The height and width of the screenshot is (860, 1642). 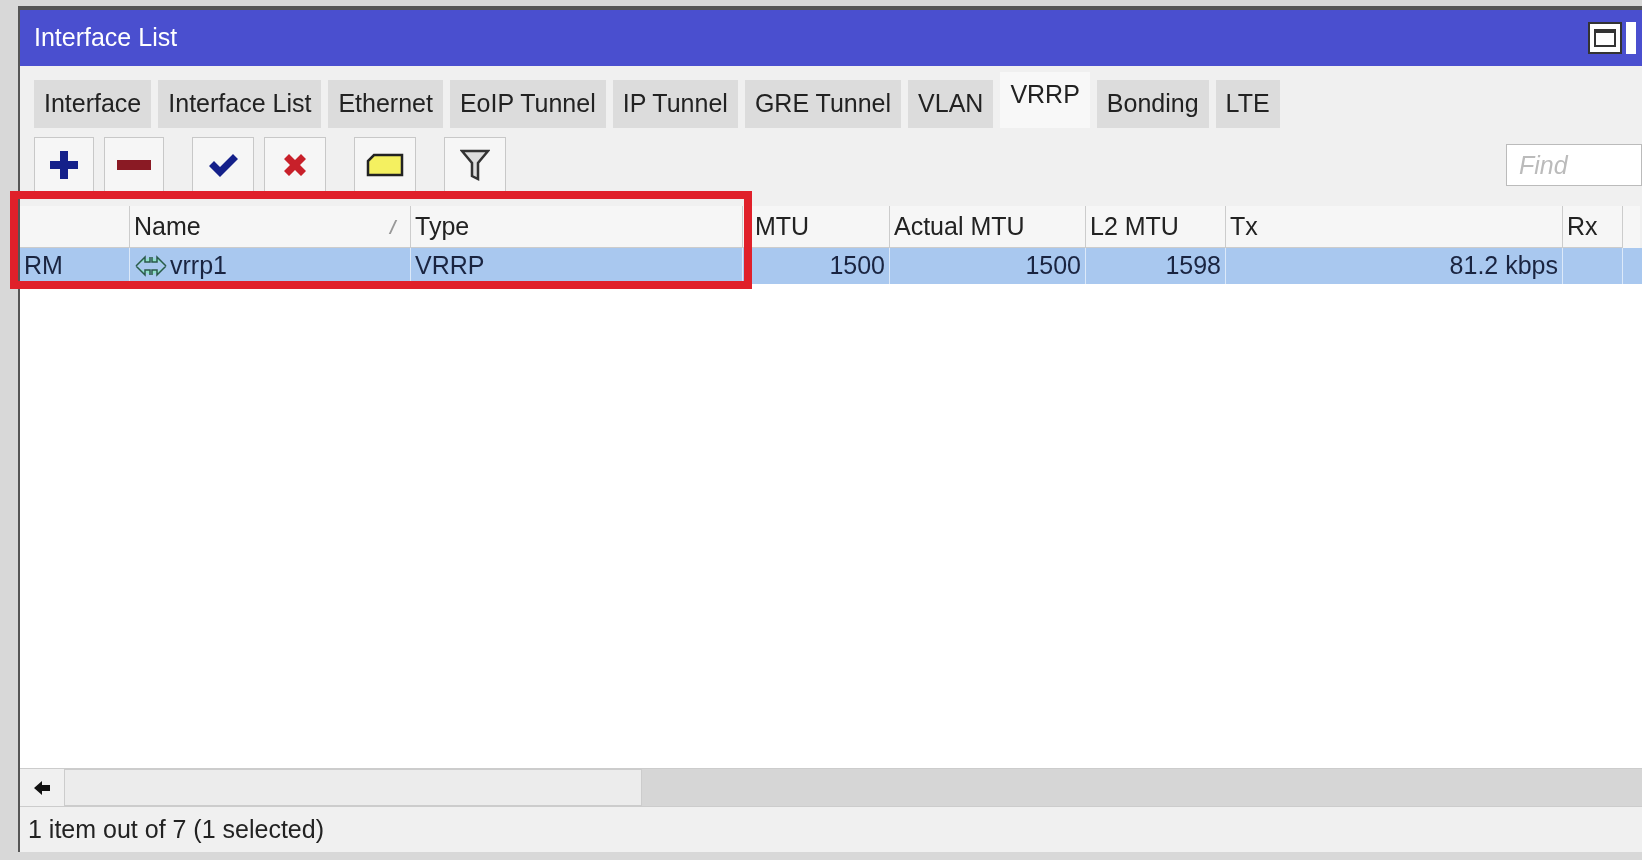 I want to click on add-button, so click(x=64, y=165).